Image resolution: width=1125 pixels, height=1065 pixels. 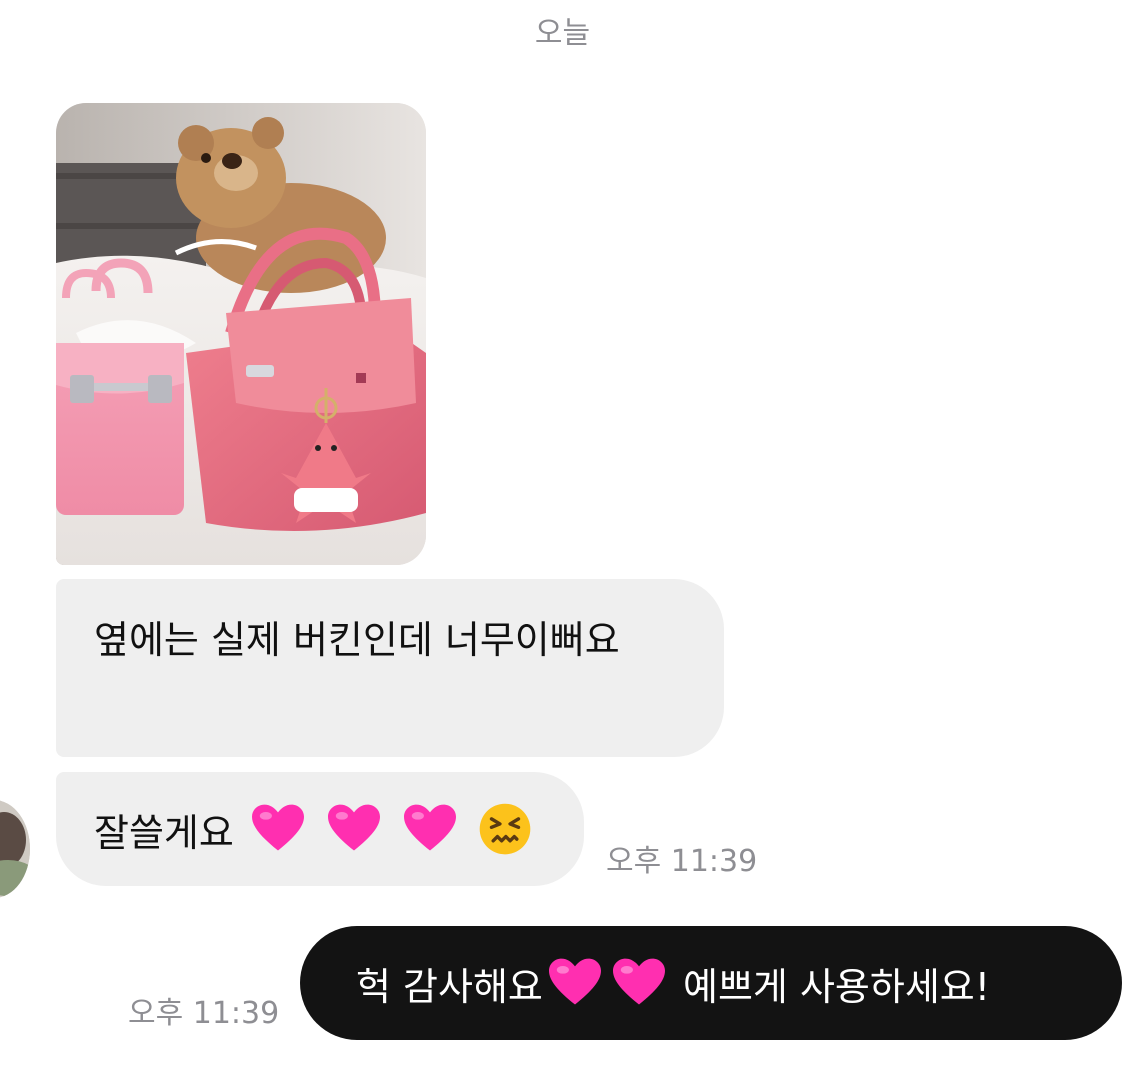 I want to click on avatar, so click(x=15, y=849).